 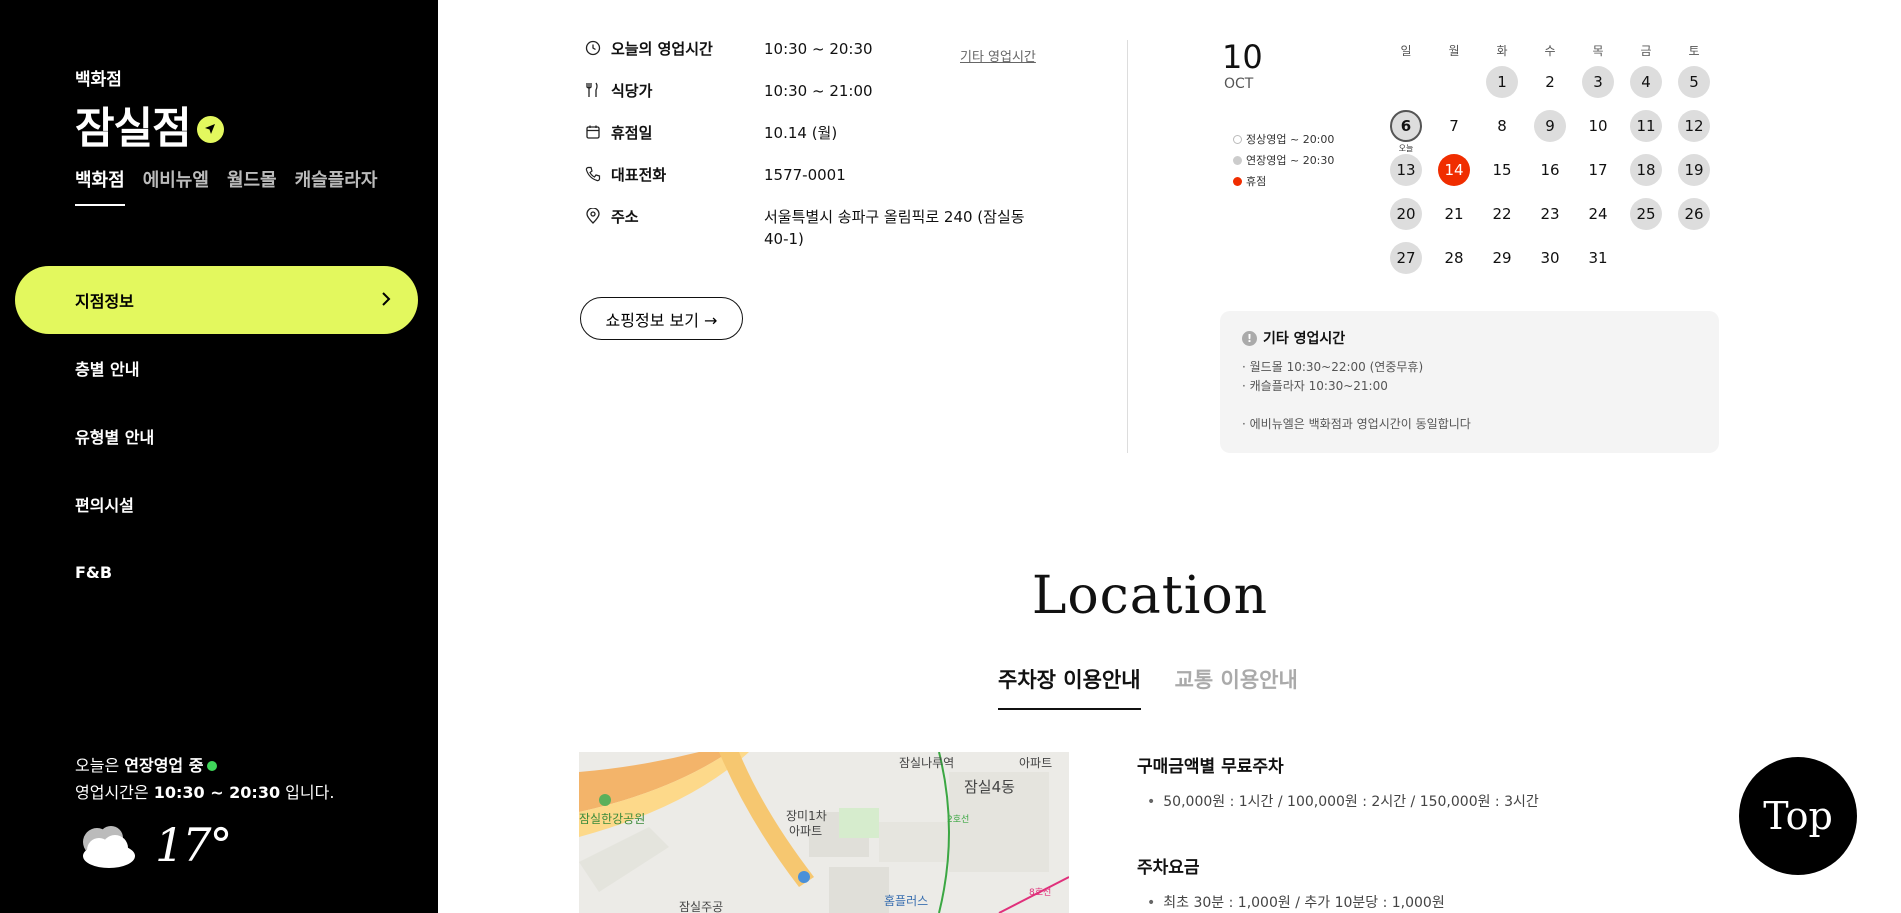 I want to click on calendar-day-cell: 5, so click(x=1694, y=88).